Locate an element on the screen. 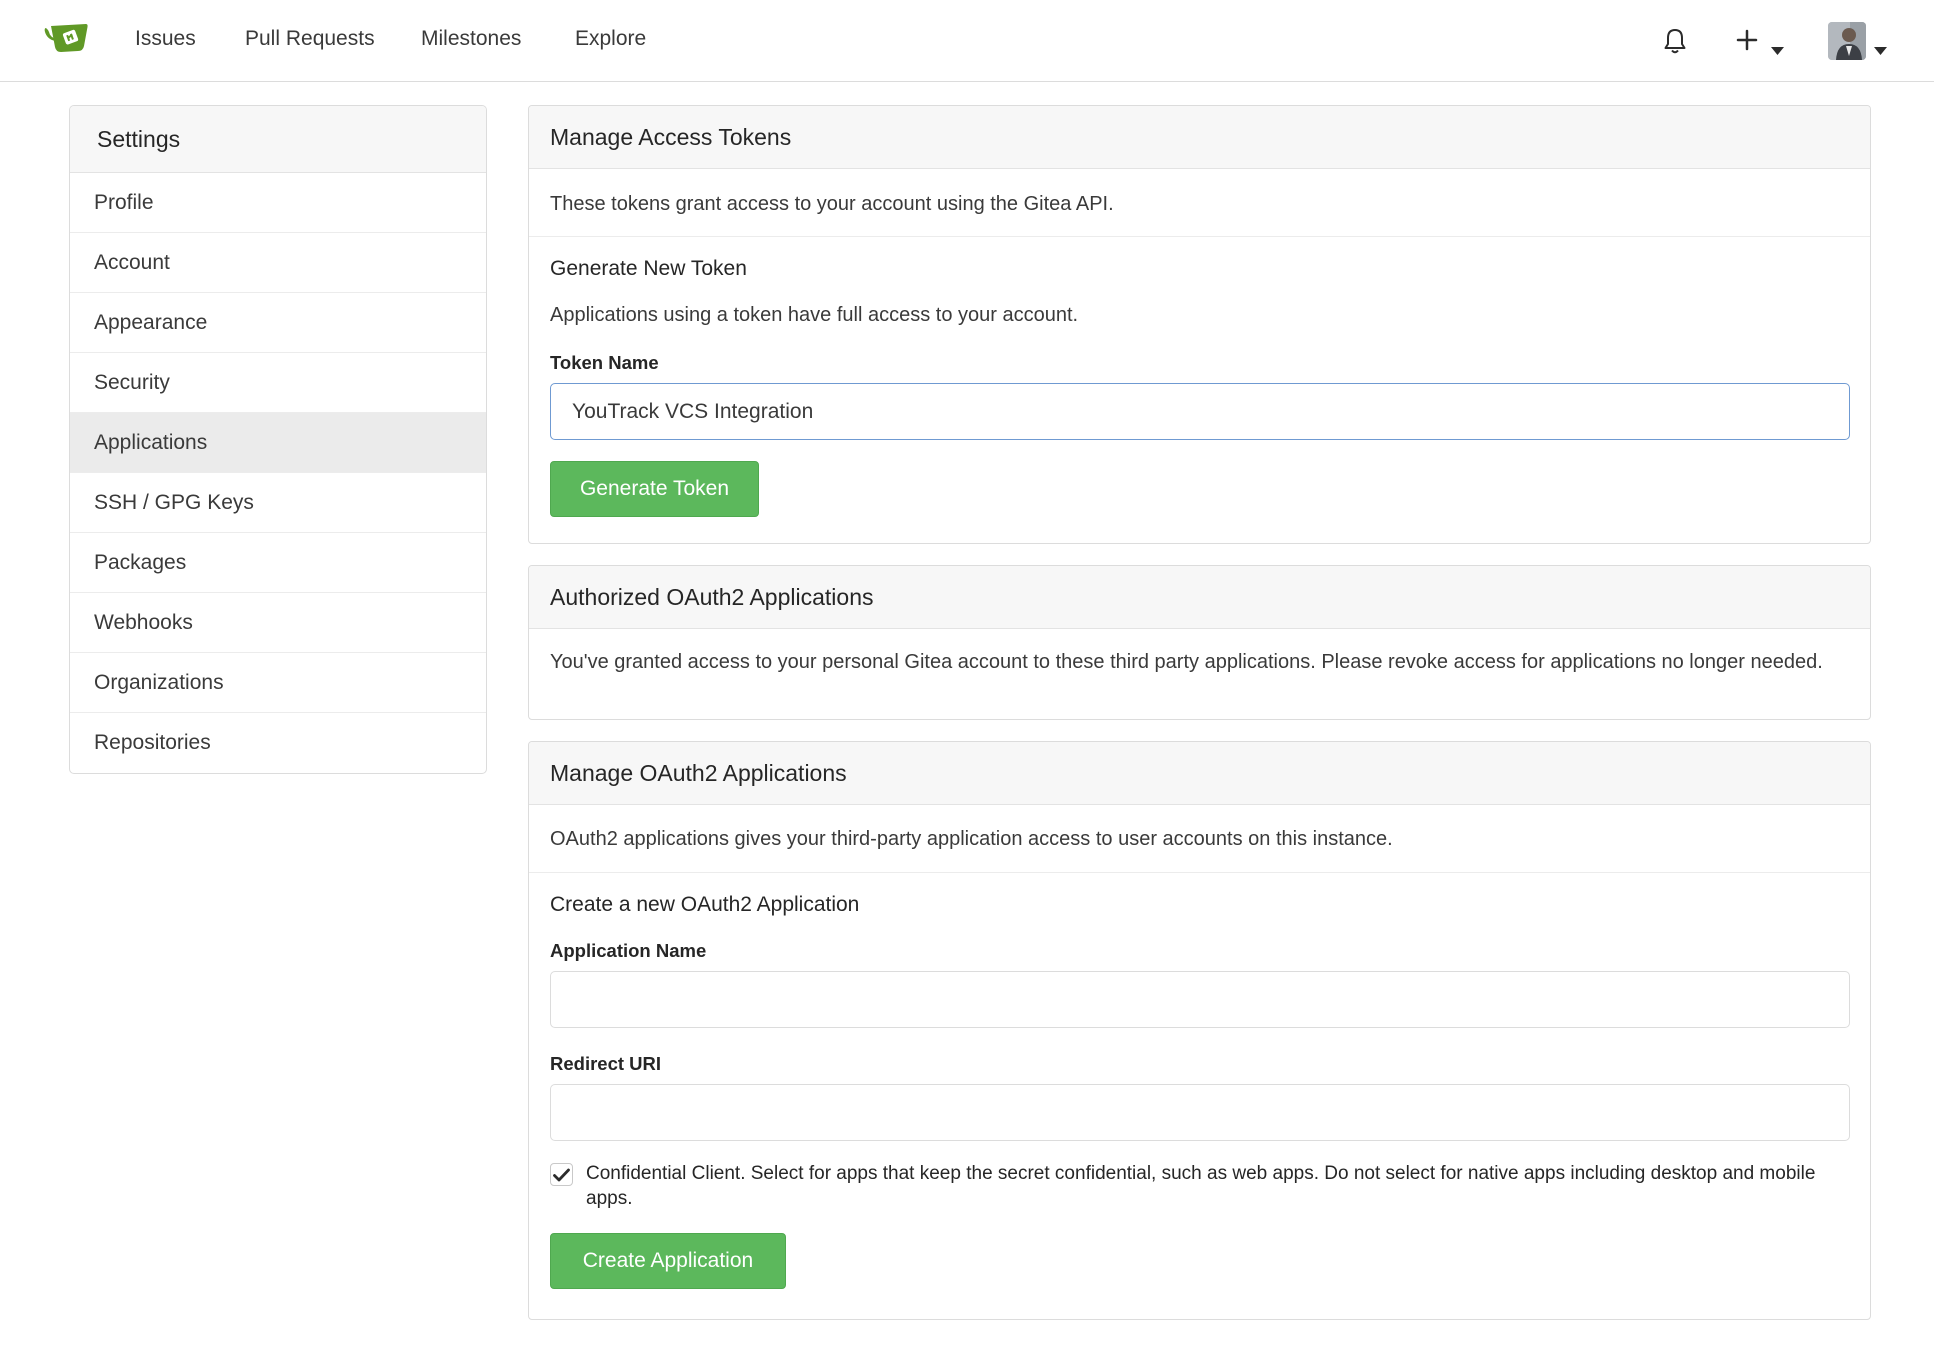 This screenshot has width=1934, height=1357. sidebar-item-account: Account is located at coordinates (278, 263).